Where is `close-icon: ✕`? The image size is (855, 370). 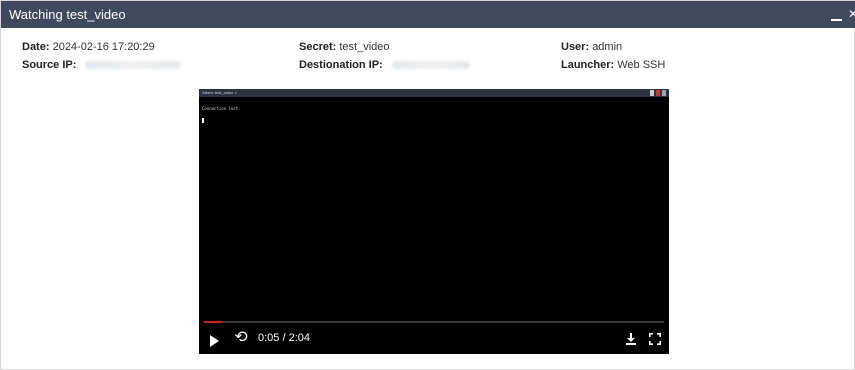 close-icon: ✕ is located at coordinates (851, 14).